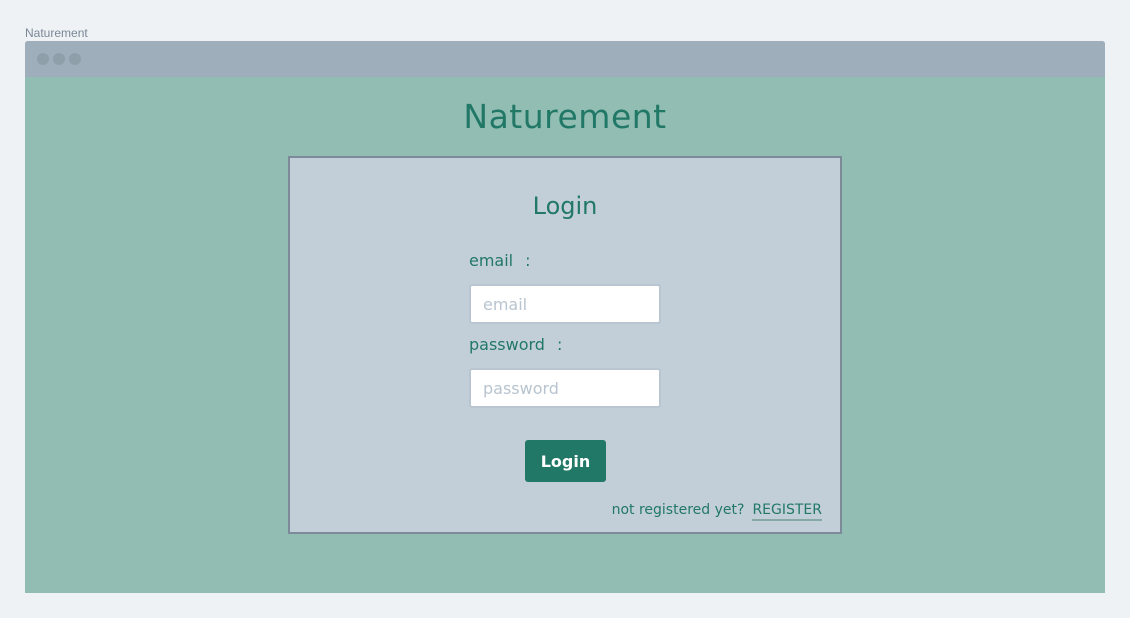 The image size is (1130, 618). What do you see at coordinates (491, 260) in the screenshot?
I see `email-label-text: email` at bounding box center [491, 260].